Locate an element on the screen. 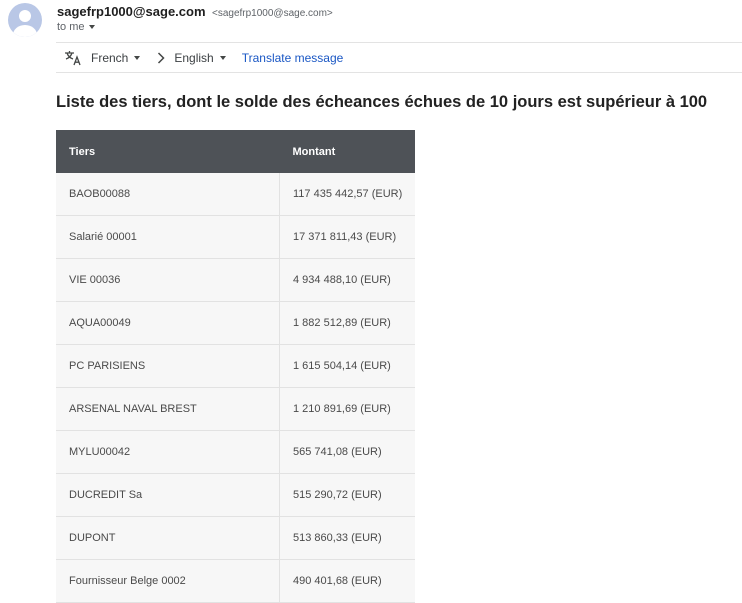 The width and height of the screenshot is (742, 603). table-row: MYLU00042 565 741,08 (EUR) is located at coordinates (235, 452).